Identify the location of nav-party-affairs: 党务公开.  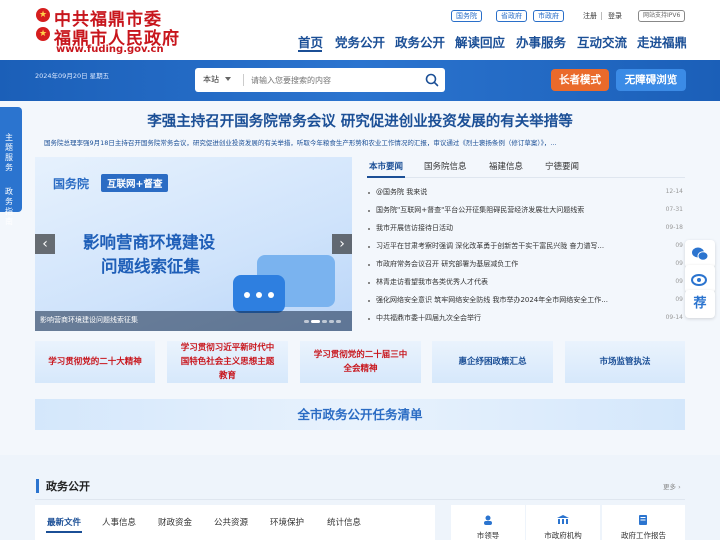
(360, 41).